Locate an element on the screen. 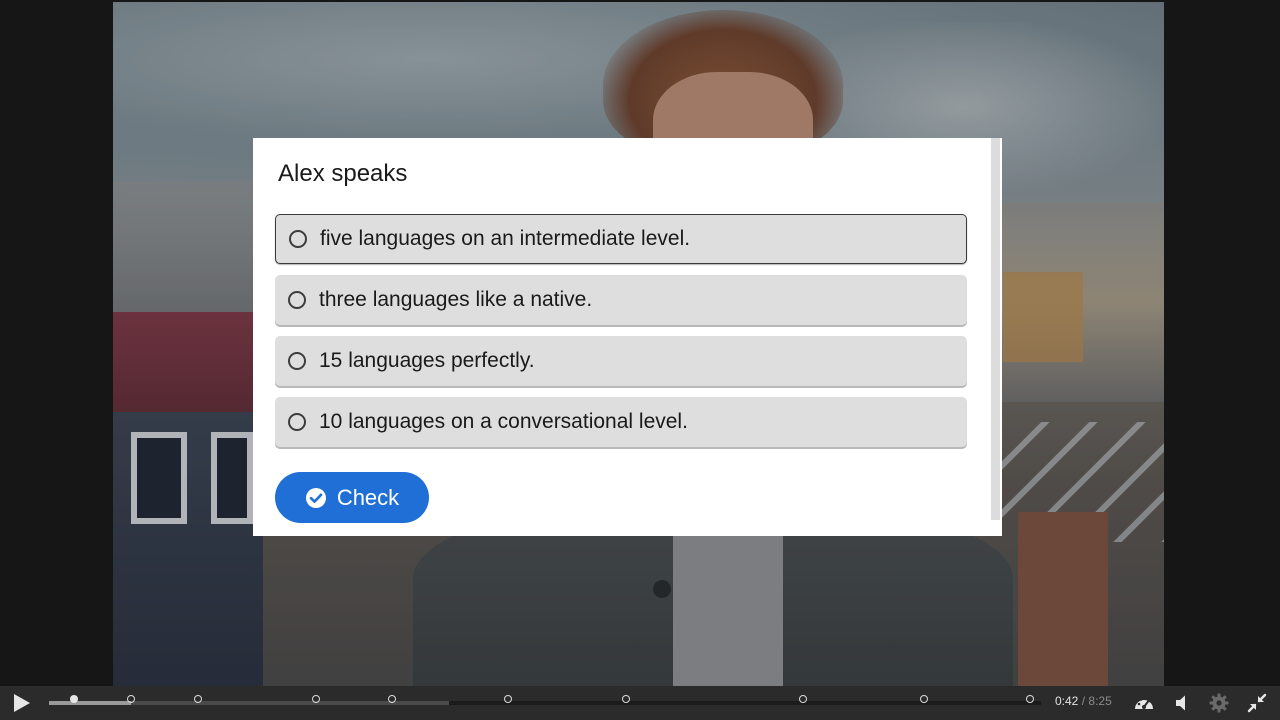 This screenshot has height=720, width=1280. answer-option-3: 15 languages perfectly. is located at coordinates (621, 361).